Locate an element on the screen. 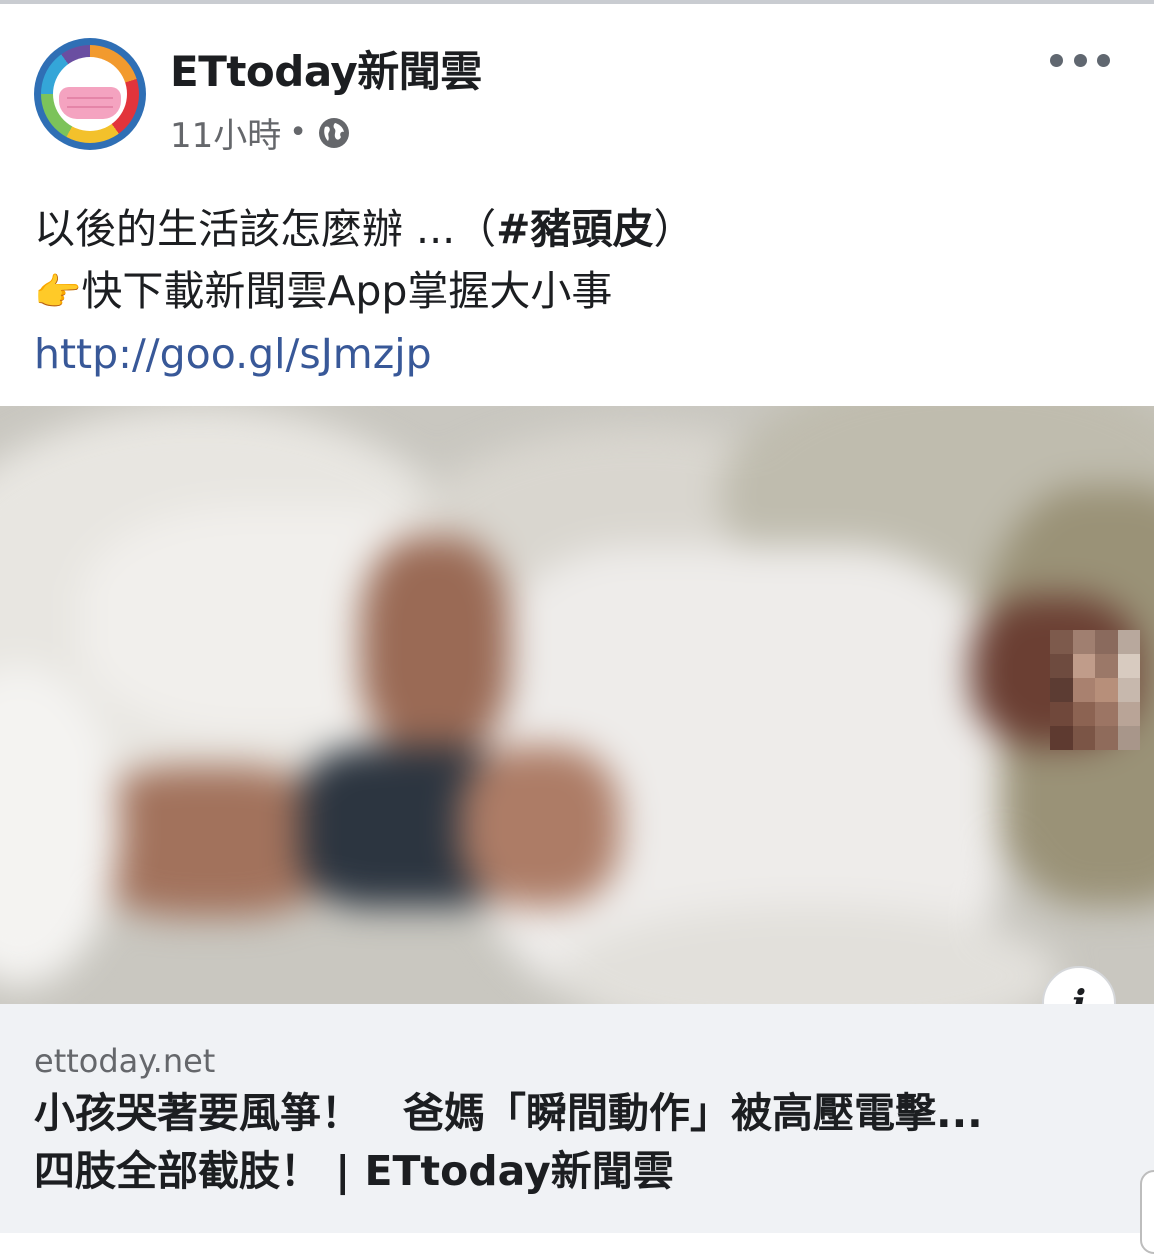 The image size is (1154, 1254). face-mask-icon is located at coordinates (90, 103).